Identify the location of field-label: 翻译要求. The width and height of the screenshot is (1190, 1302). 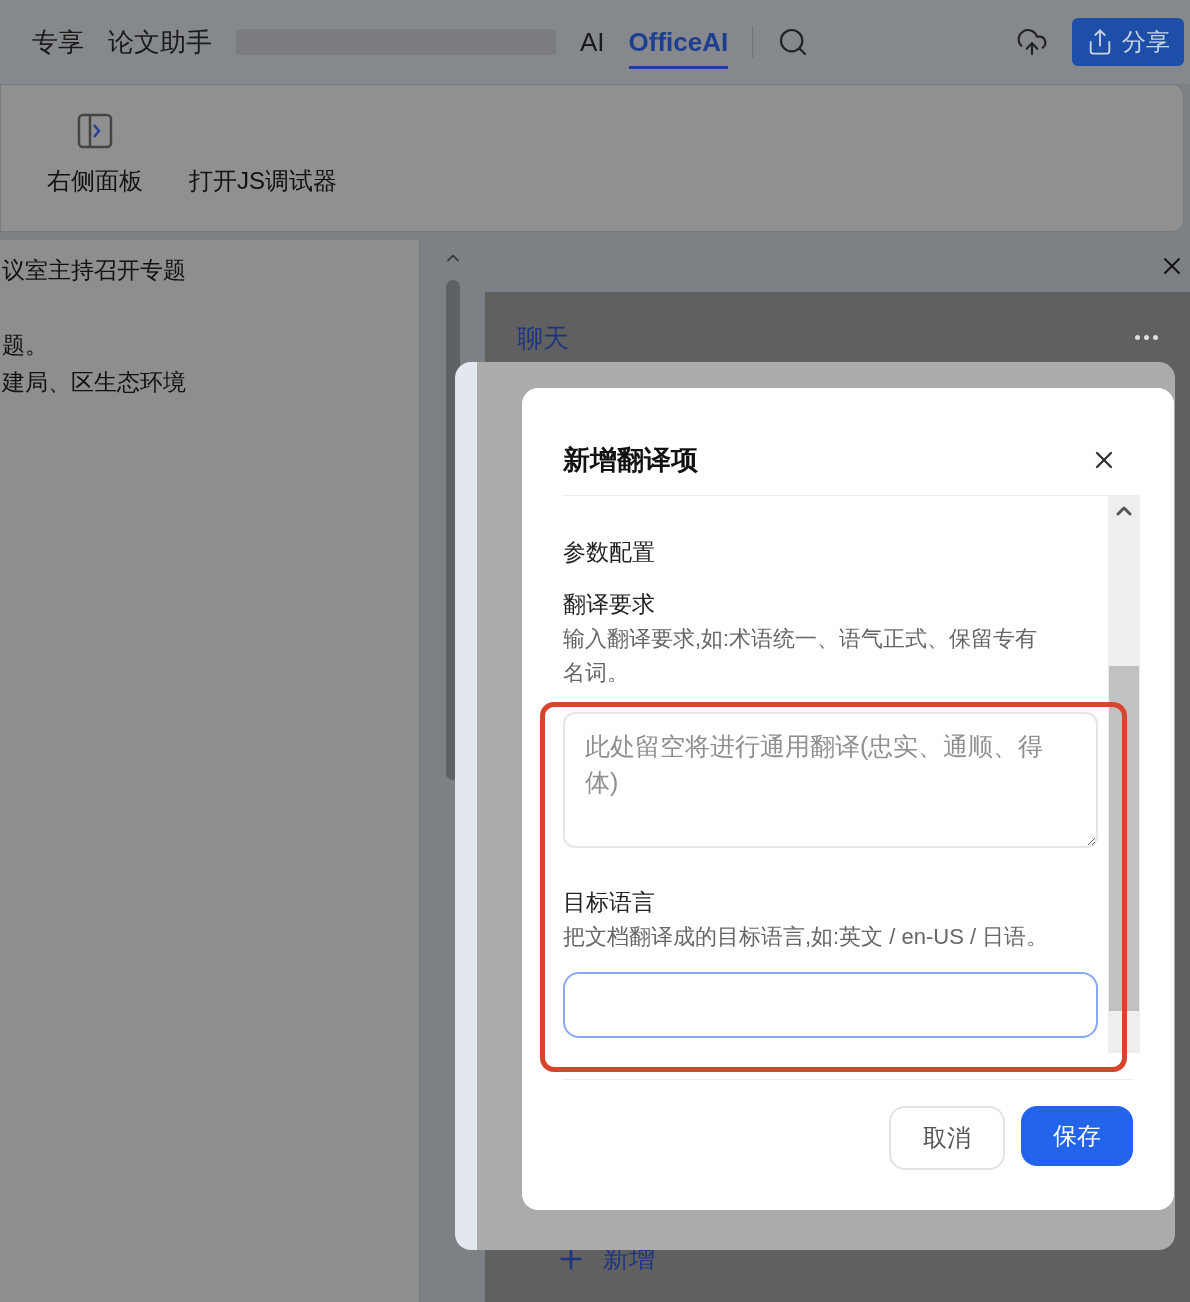
(609, 603).